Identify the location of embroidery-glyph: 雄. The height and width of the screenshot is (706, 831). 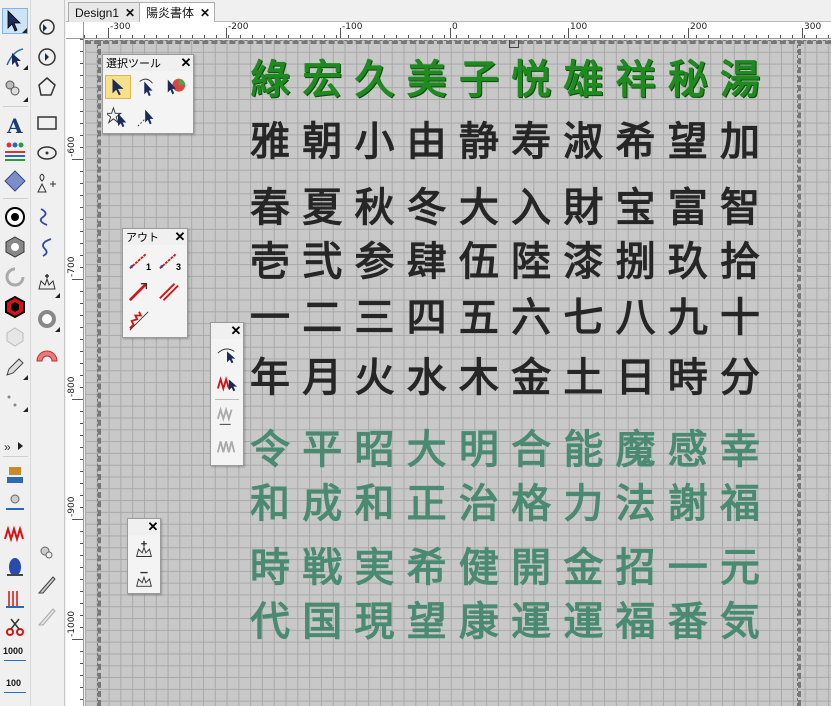
(583, 80).